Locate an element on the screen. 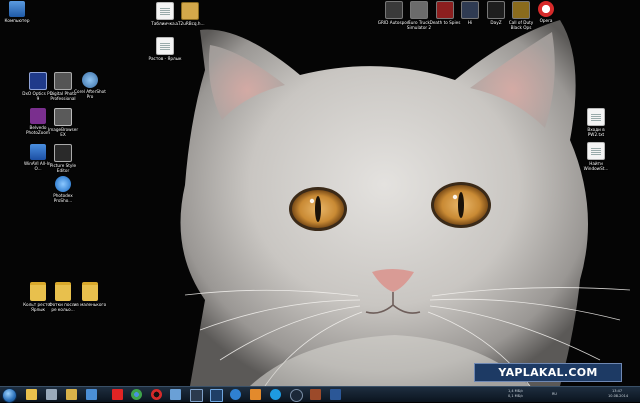 This screenshot has height=403, width=640. taskbar-word is located at coordinates (335, 394).